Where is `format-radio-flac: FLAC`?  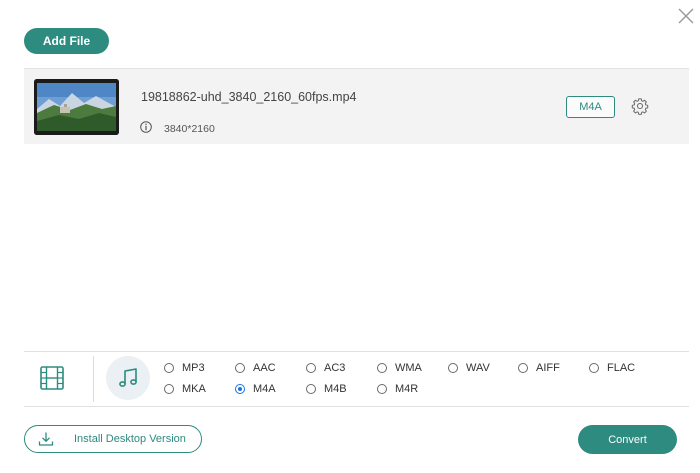
format-radio-flac: FLAC is located at coordinates (612, 368).